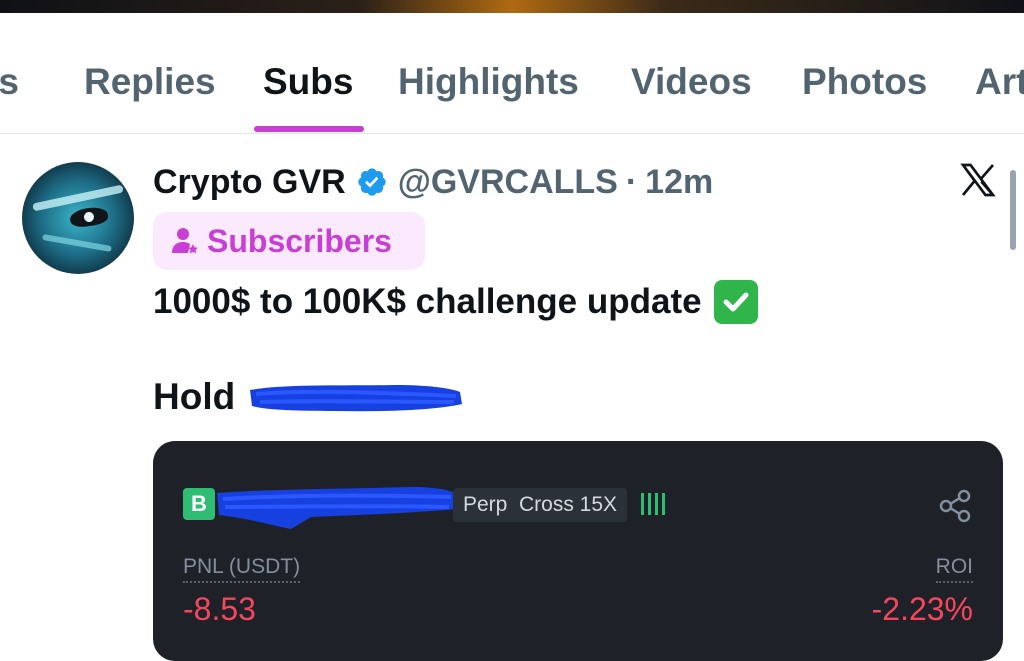  Describe the element at coordinates (488, 82) in the screenshot. I see `tab-highlights: Highlights` at that location.